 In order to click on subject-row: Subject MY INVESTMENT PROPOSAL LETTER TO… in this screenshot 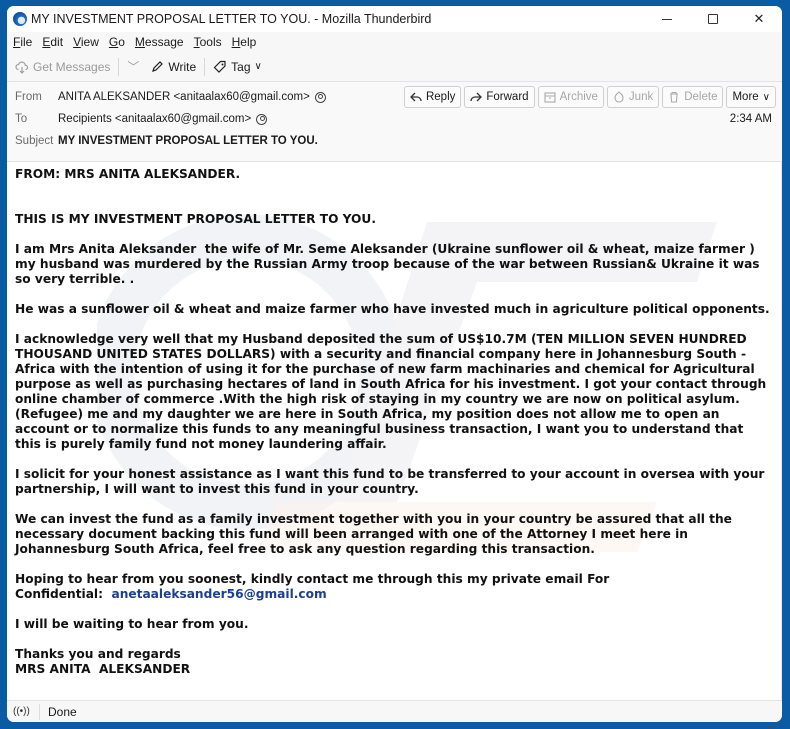, I will do `click(394, 141)`.